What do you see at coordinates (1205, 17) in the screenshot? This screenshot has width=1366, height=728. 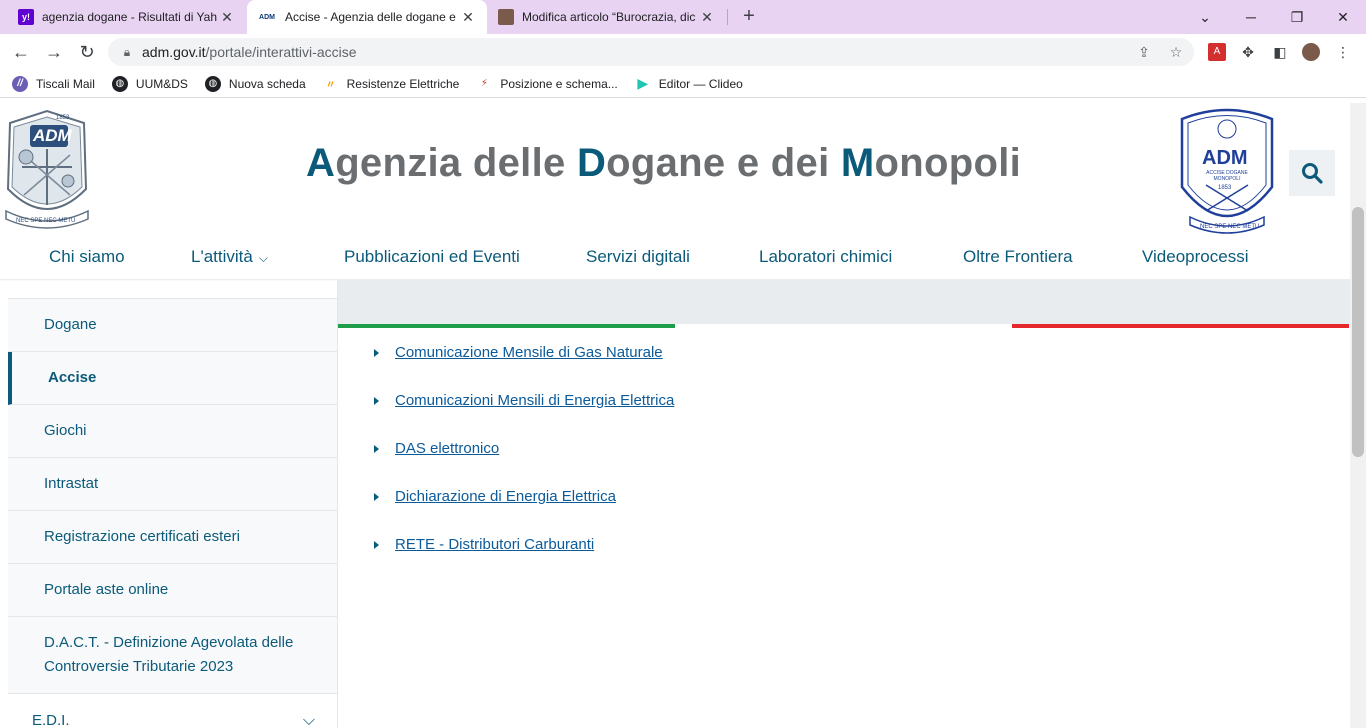 I see `tab-search-icon: ⌄` at bounding box center [1205, 17].